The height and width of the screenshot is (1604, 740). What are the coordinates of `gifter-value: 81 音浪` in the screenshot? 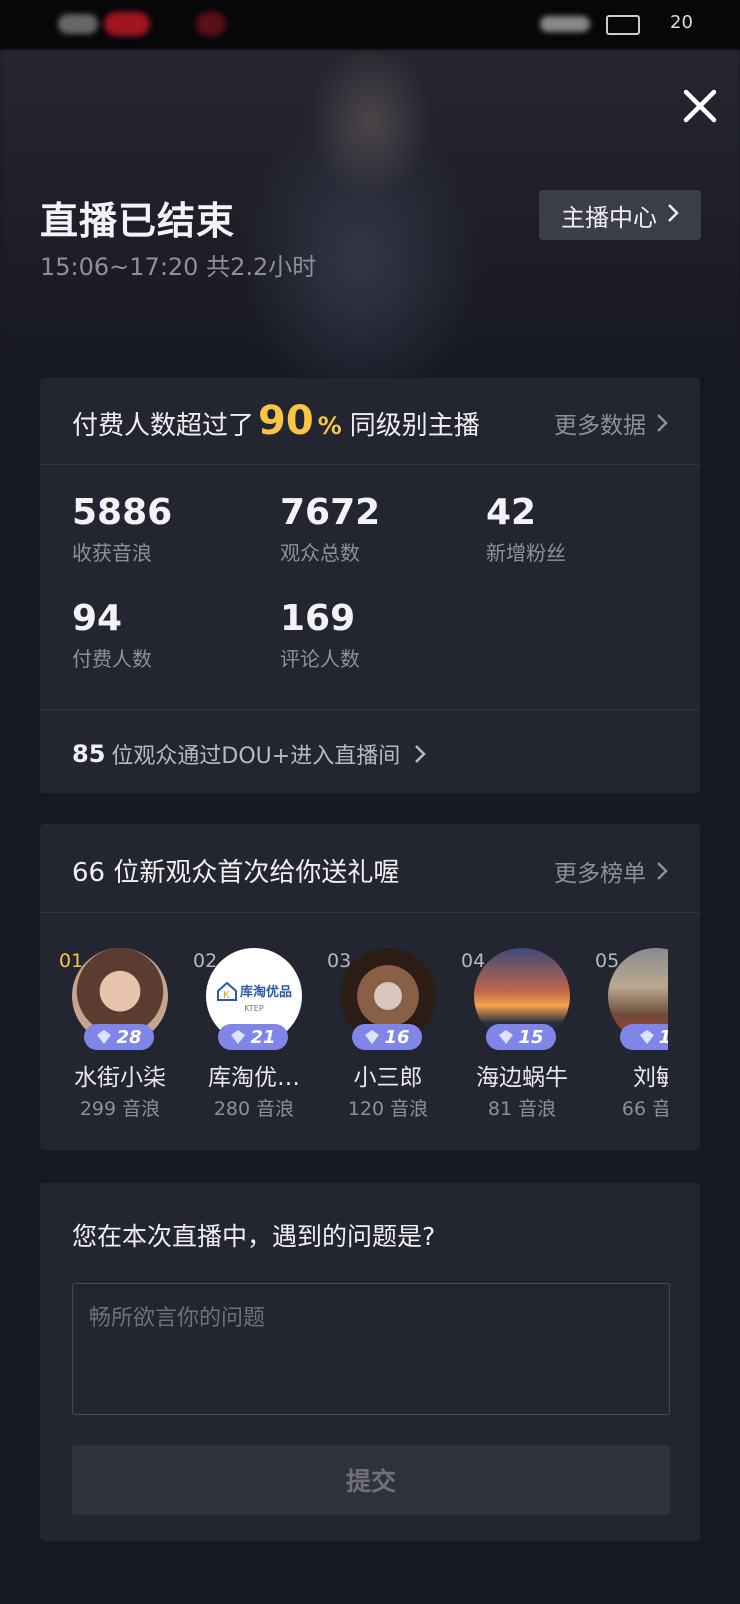 It's located at (522, 1109).